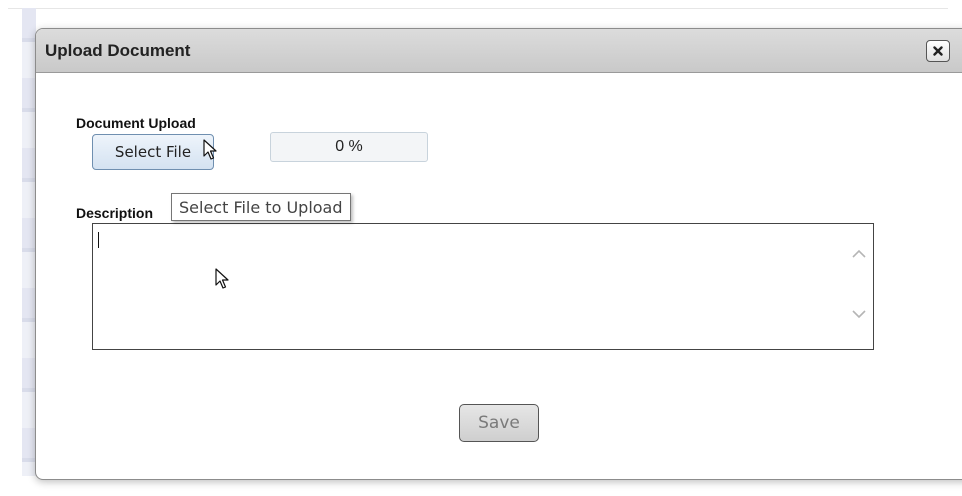 The width and height of the screenshot is (962, 496). I want to click on chevron-up-icon, so click(859, 254).